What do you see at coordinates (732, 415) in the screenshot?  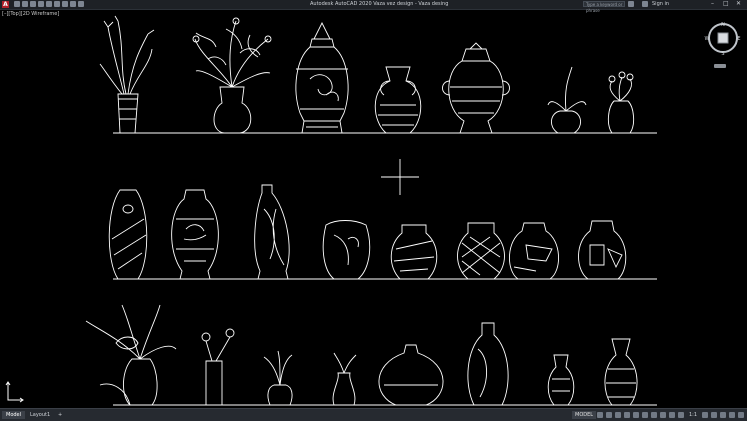 I see `fullscreen-icon` at bounding box center [732, 415].